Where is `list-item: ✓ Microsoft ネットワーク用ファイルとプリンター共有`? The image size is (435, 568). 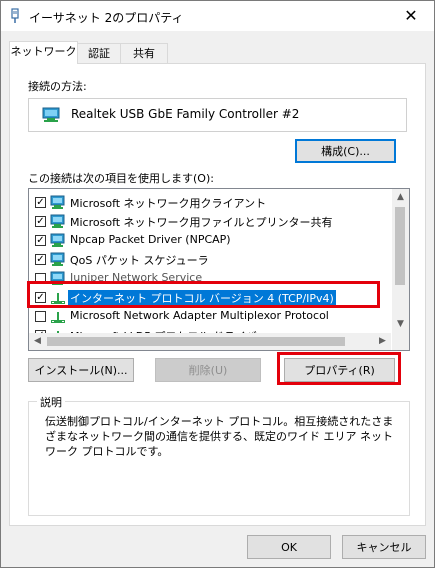 list-item: ✓ Microsoft ネットワーク用ファイルとプリンター共有 is located at coordinates (210, 221).